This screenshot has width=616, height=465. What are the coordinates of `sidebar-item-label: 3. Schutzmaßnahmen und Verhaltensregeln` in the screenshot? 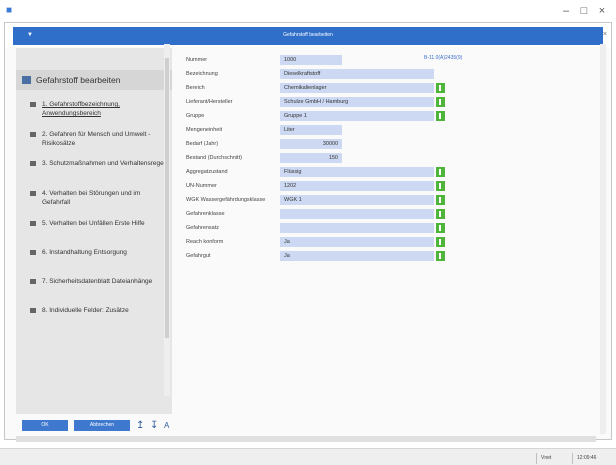 It's located at (105, 163).